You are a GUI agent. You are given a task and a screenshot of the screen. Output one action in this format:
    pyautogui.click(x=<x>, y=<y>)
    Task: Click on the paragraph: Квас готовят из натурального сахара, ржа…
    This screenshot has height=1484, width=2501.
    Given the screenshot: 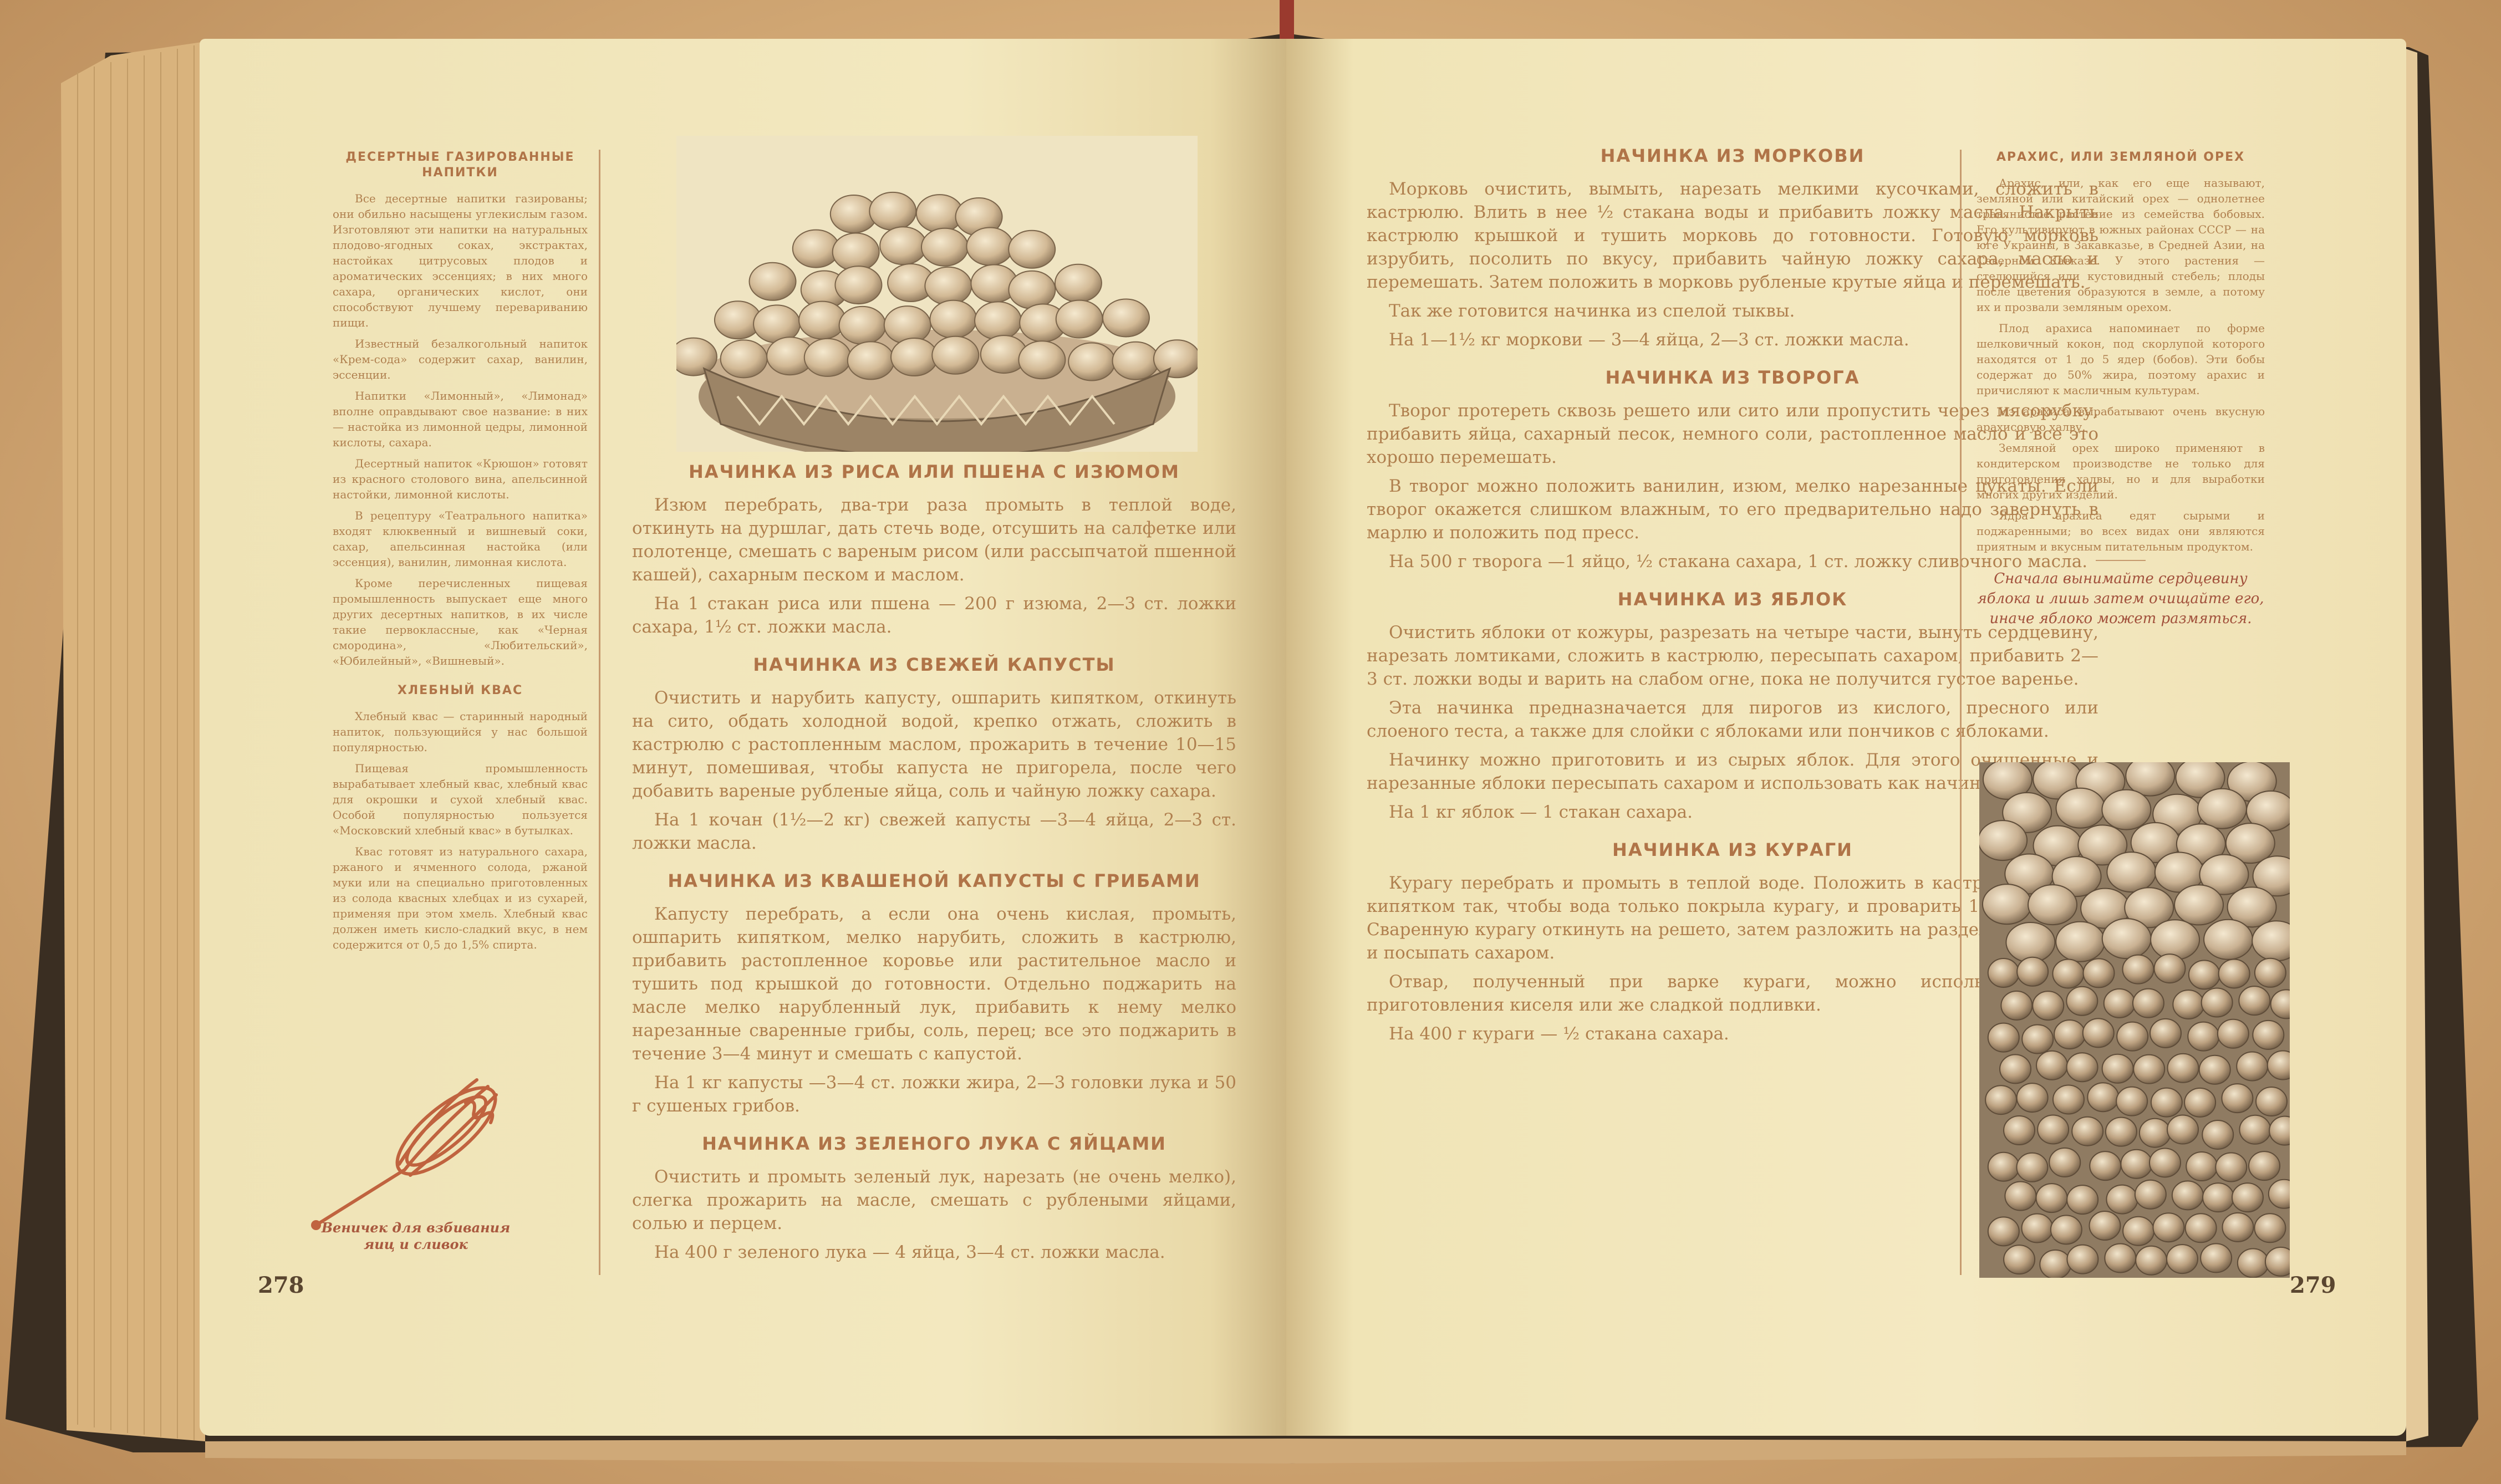 What is the action you would take?
    pyautogui.click(x=460, y=898)
    